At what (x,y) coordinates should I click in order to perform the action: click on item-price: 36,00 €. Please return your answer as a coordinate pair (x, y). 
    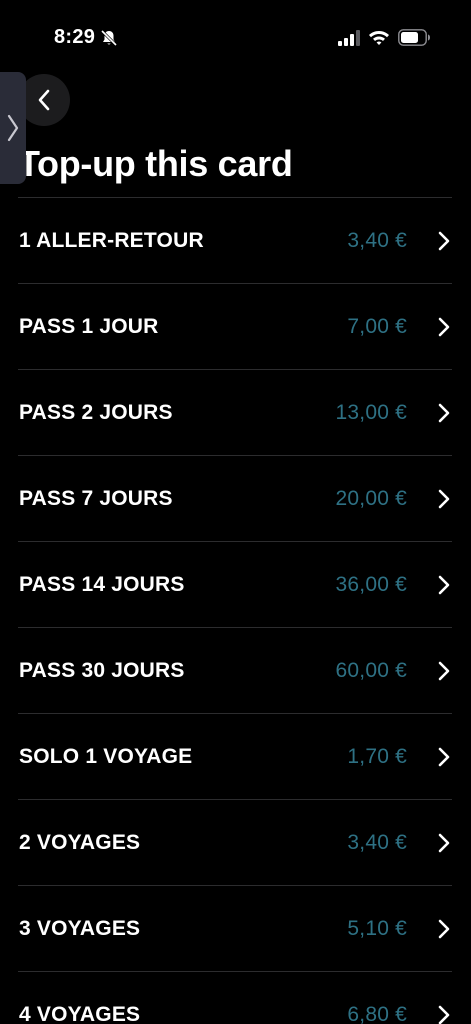
    Looking at the image, I should click on (371, 584).